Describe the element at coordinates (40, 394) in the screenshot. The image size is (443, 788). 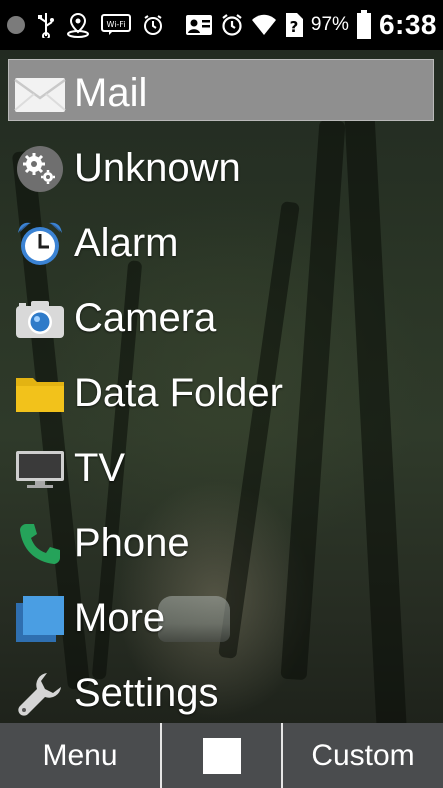
I see `folder-icon` at that location.